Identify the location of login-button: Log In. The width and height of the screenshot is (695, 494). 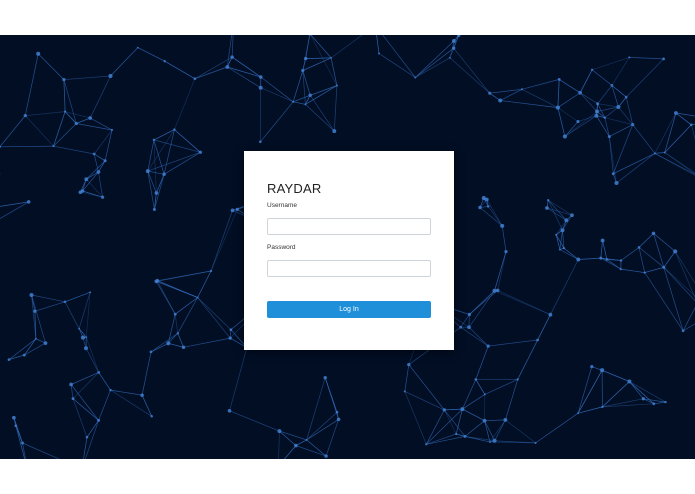
(349, 309).